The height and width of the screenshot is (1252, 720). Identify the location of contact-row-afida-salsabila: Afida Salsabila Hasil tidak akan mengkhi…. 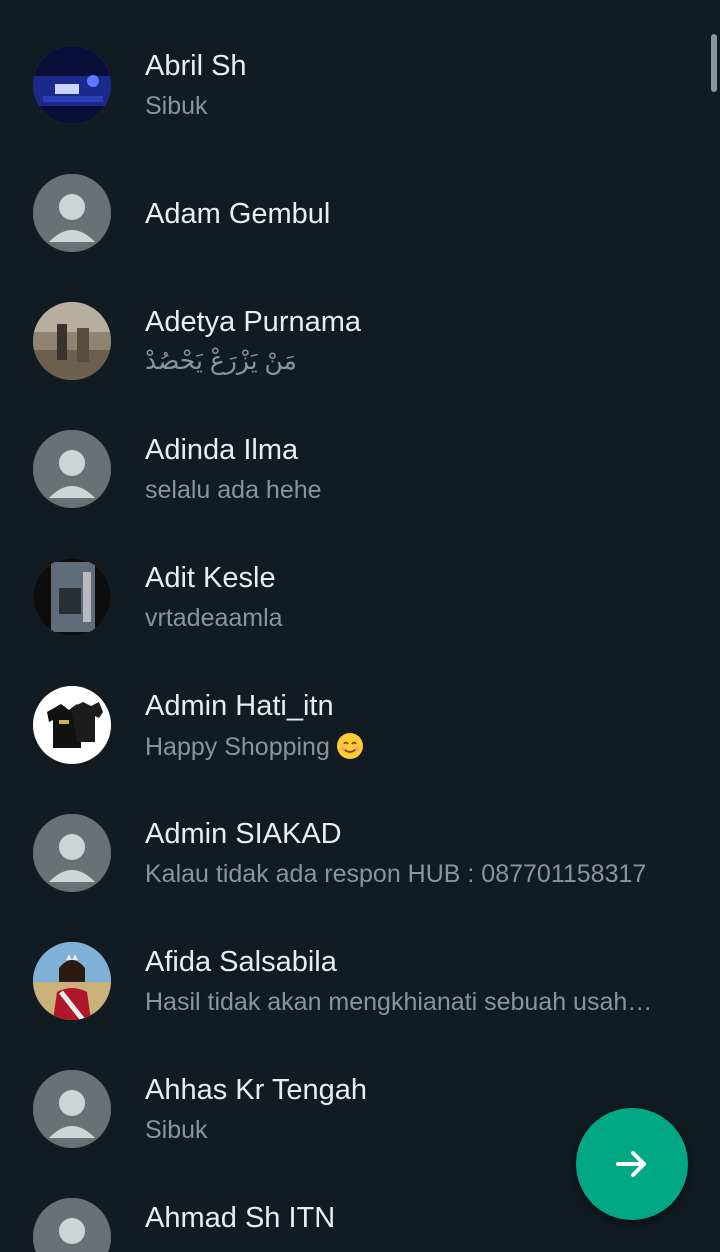
(360, 981).